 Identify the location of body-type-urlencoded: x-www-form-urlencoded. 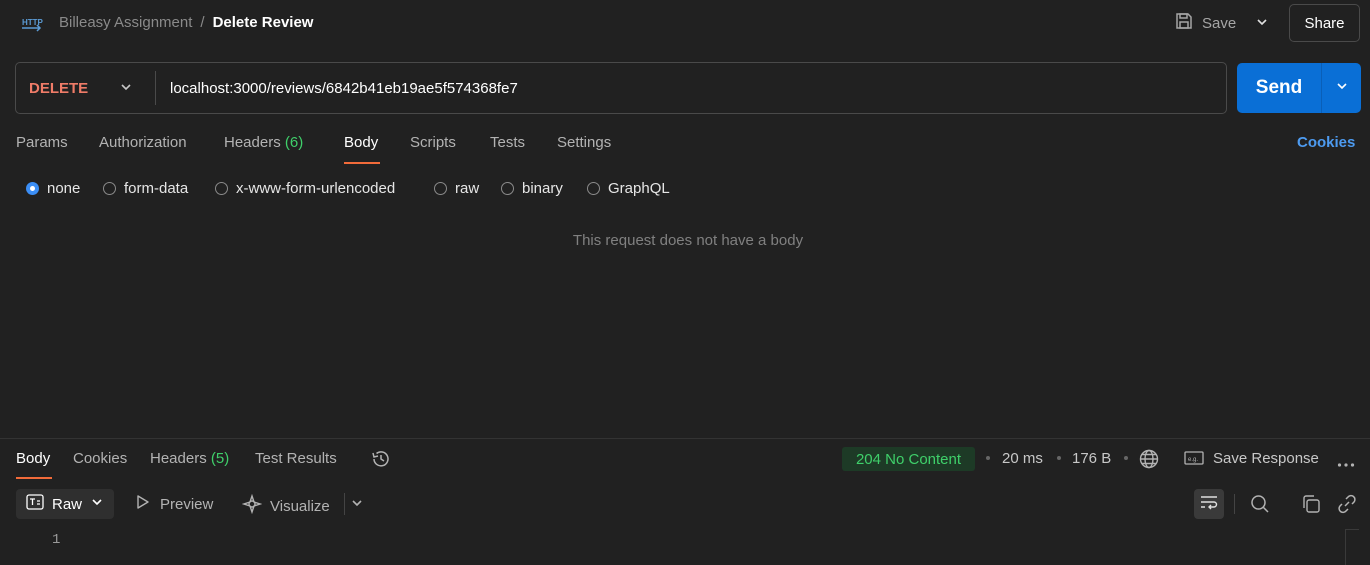
(305, 188).